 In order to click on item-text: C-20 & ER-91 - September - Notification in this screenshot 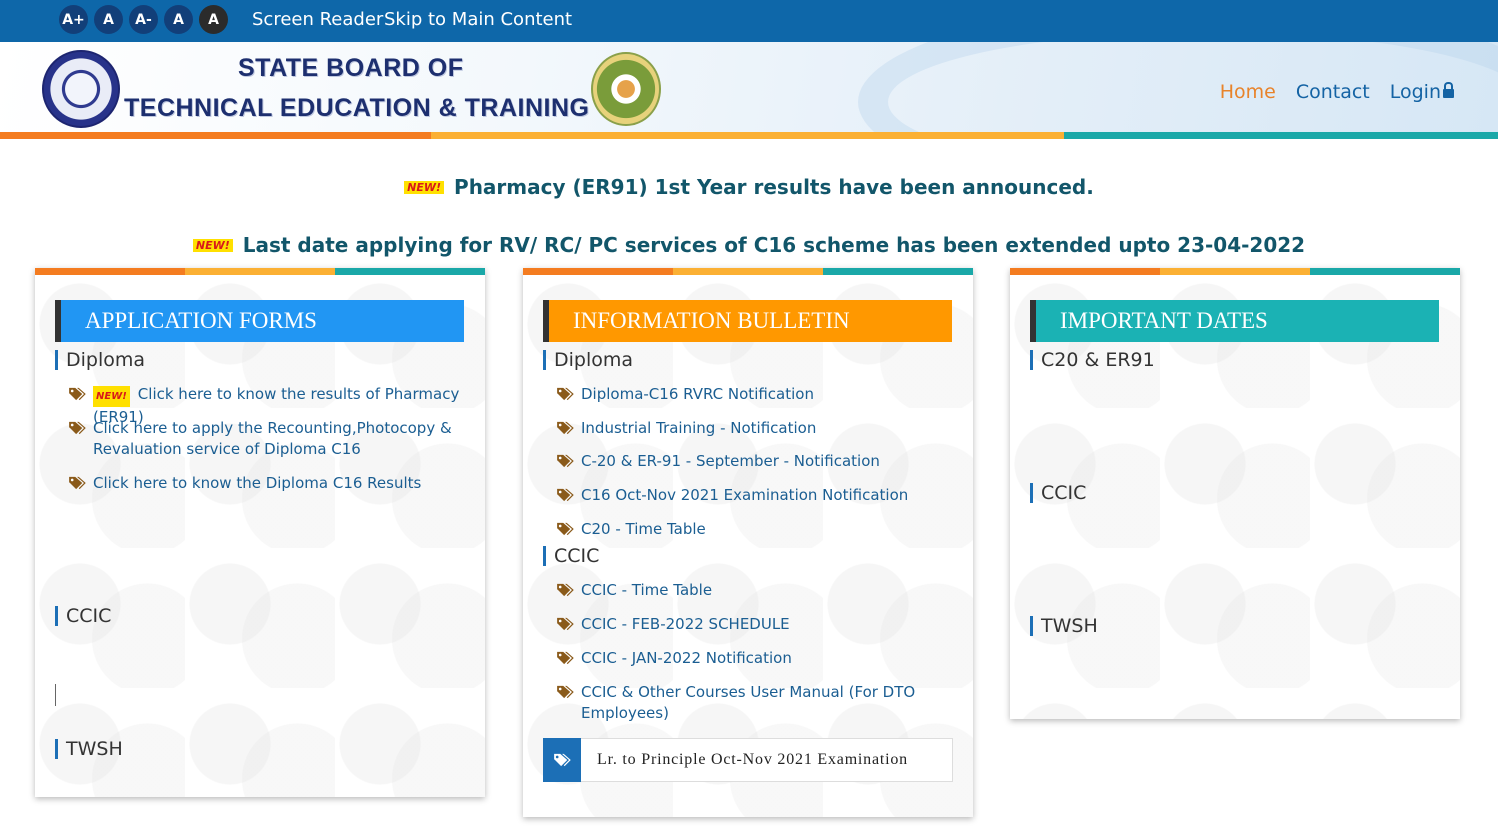, I will do `click(730, 461)`.